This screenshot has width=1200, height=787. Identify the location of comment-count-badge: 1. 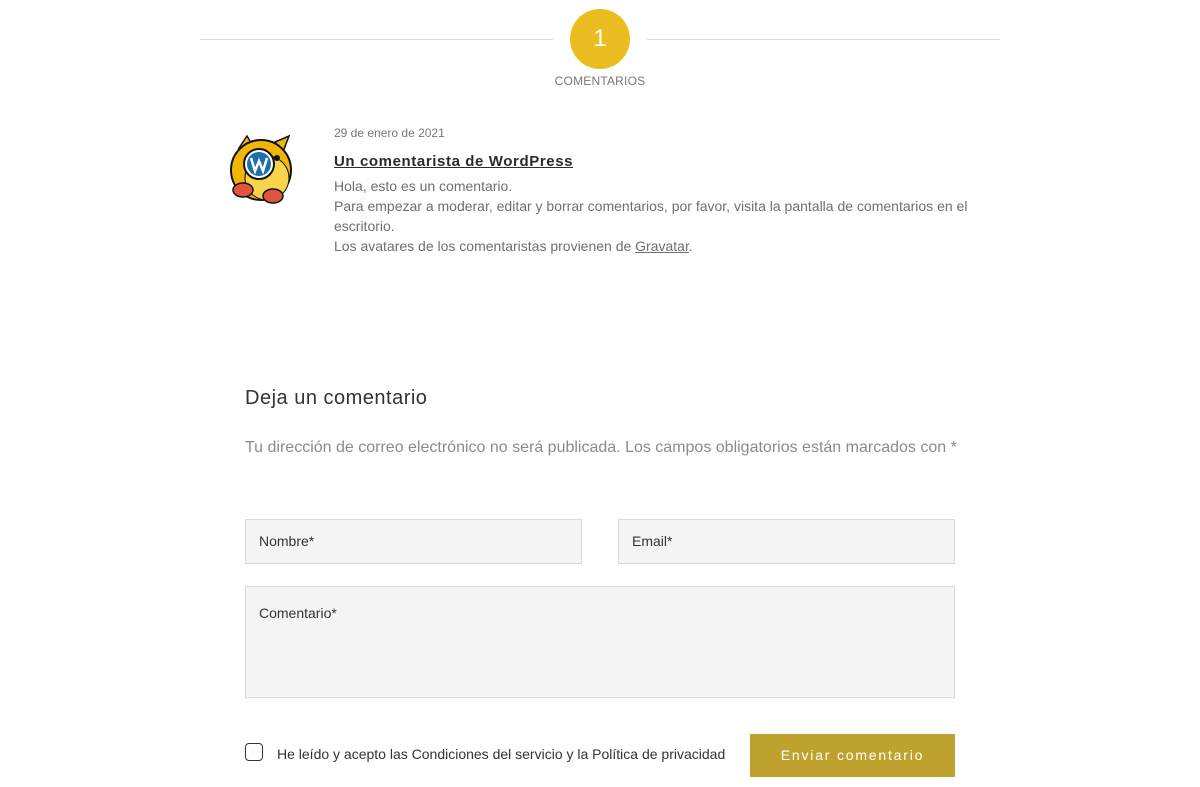
(600, 39).